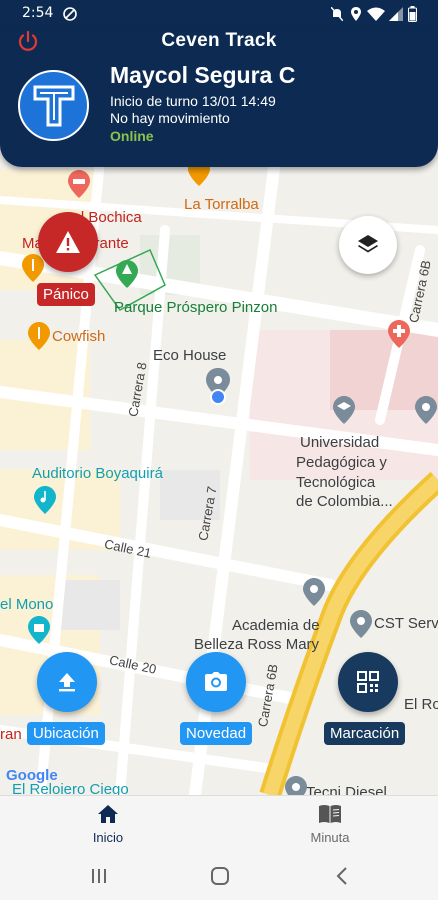 The height and width of the screenshot is (900, 438). What do you see at coordinates (406, 623) in the screenshot?
I see `map-label-cst: CST Serv` at bounding box center [406, 623].